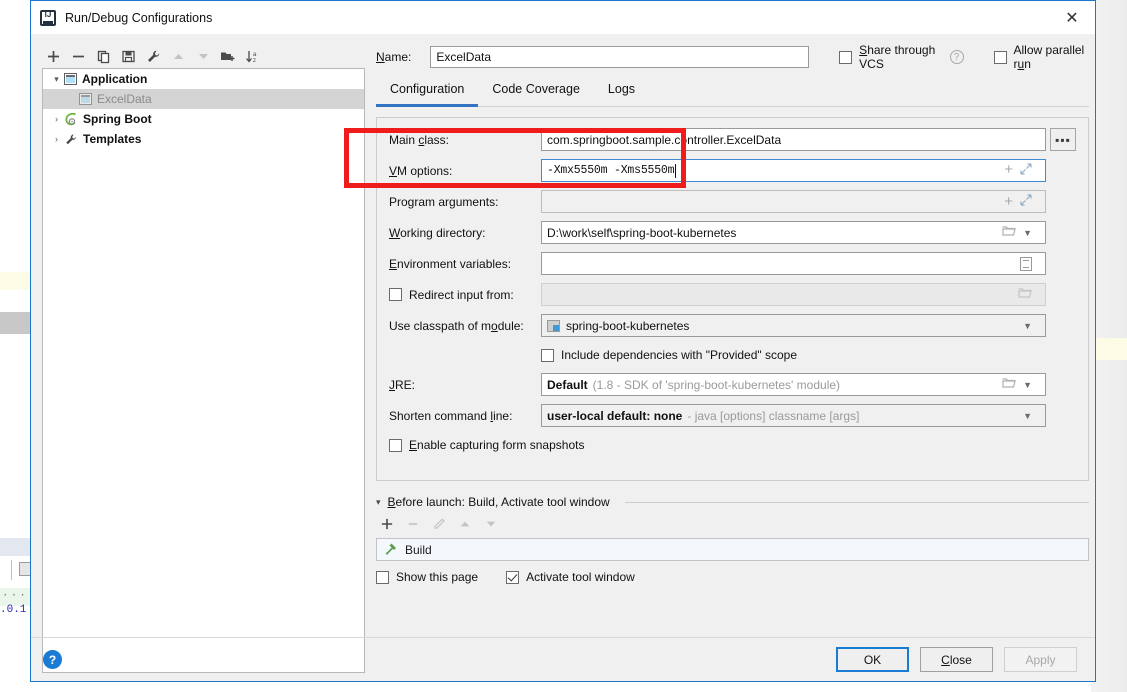 The image size is (1127, 692). Describe the element at coordinates (1063, 139) in the screenshot. I see `main-class-browse-button: ▪▪▪` at that location.